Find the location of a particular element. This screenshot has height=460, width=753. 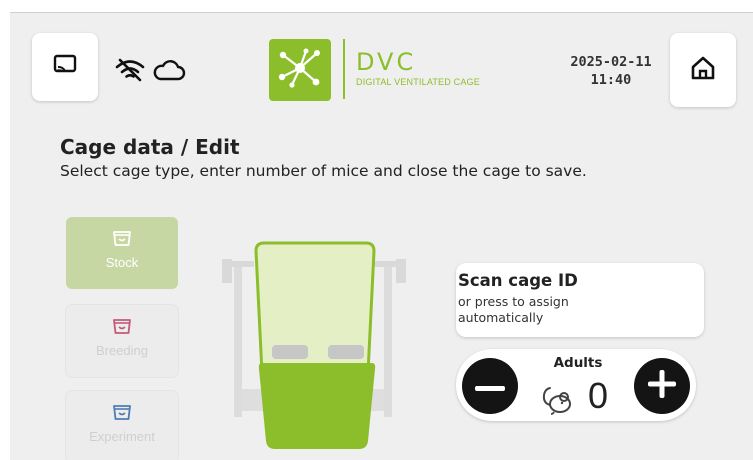

increment-button is located at coordinates (662, 386).